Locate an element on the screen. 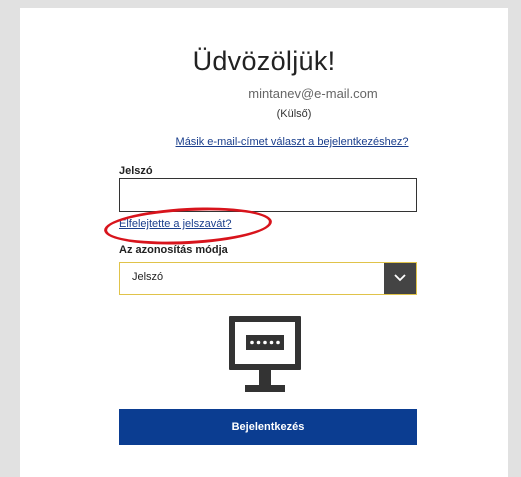  auth-method-select: Jelszó is located at coordinates (268, 278).